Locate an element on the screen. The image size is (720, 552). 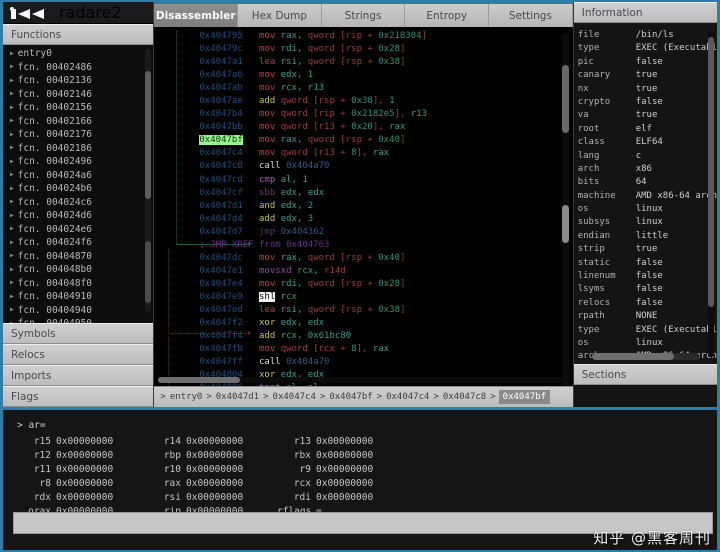
breadcrumb-item: 0x4047c8 is located at coordinates (464, 397).